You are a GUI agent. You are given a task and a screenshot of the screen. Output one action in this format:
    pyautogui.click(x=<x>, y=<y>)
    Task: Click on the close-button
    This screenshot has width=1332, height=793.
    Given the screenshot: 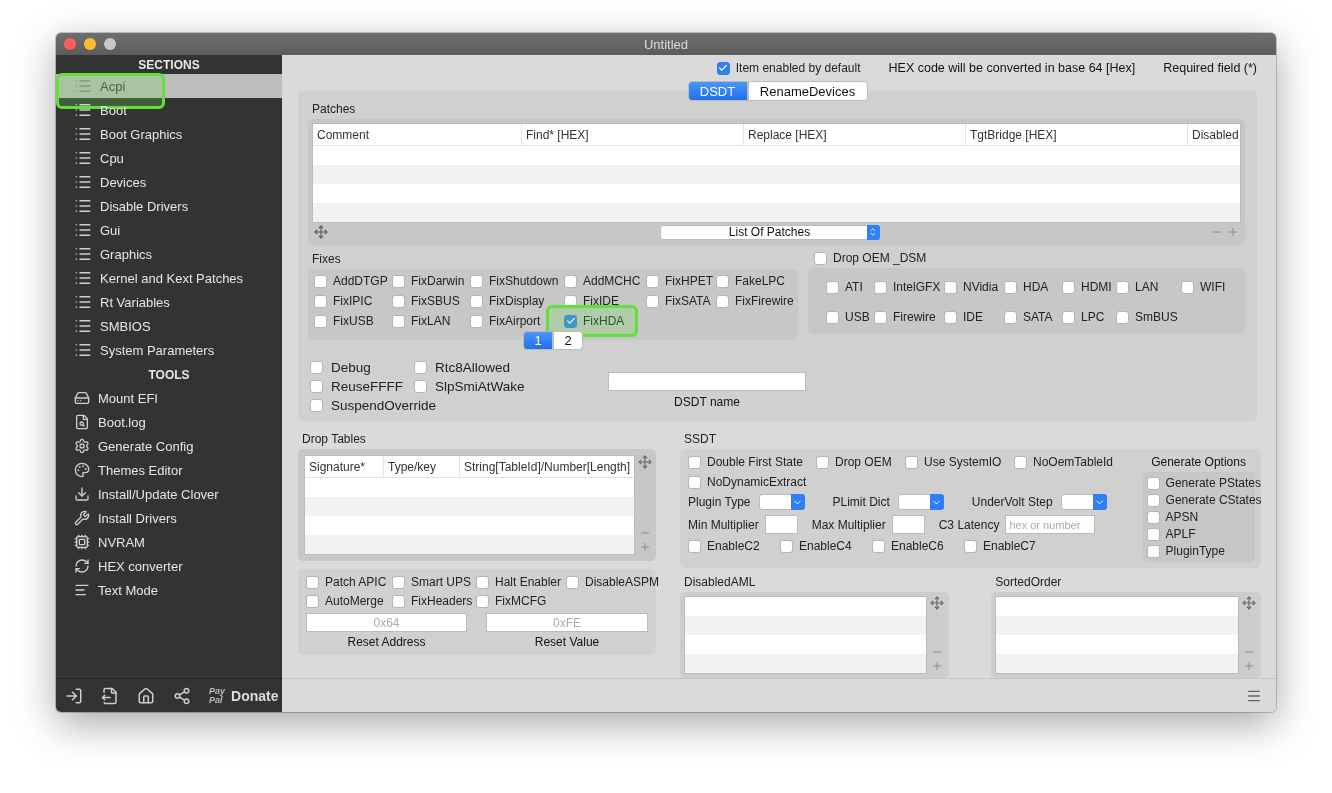 What is the action you would take?
    pyautogui.click(x=70, y=44)
    